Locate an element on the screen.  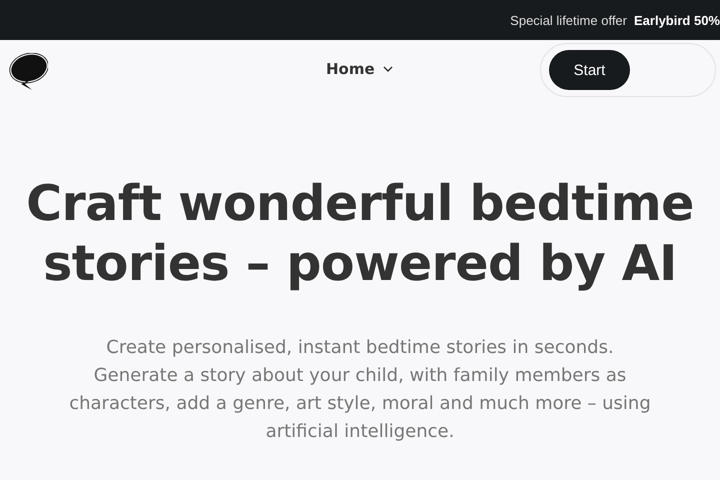
speech-bubble-logo-icon is located at coordinates (28, 72).